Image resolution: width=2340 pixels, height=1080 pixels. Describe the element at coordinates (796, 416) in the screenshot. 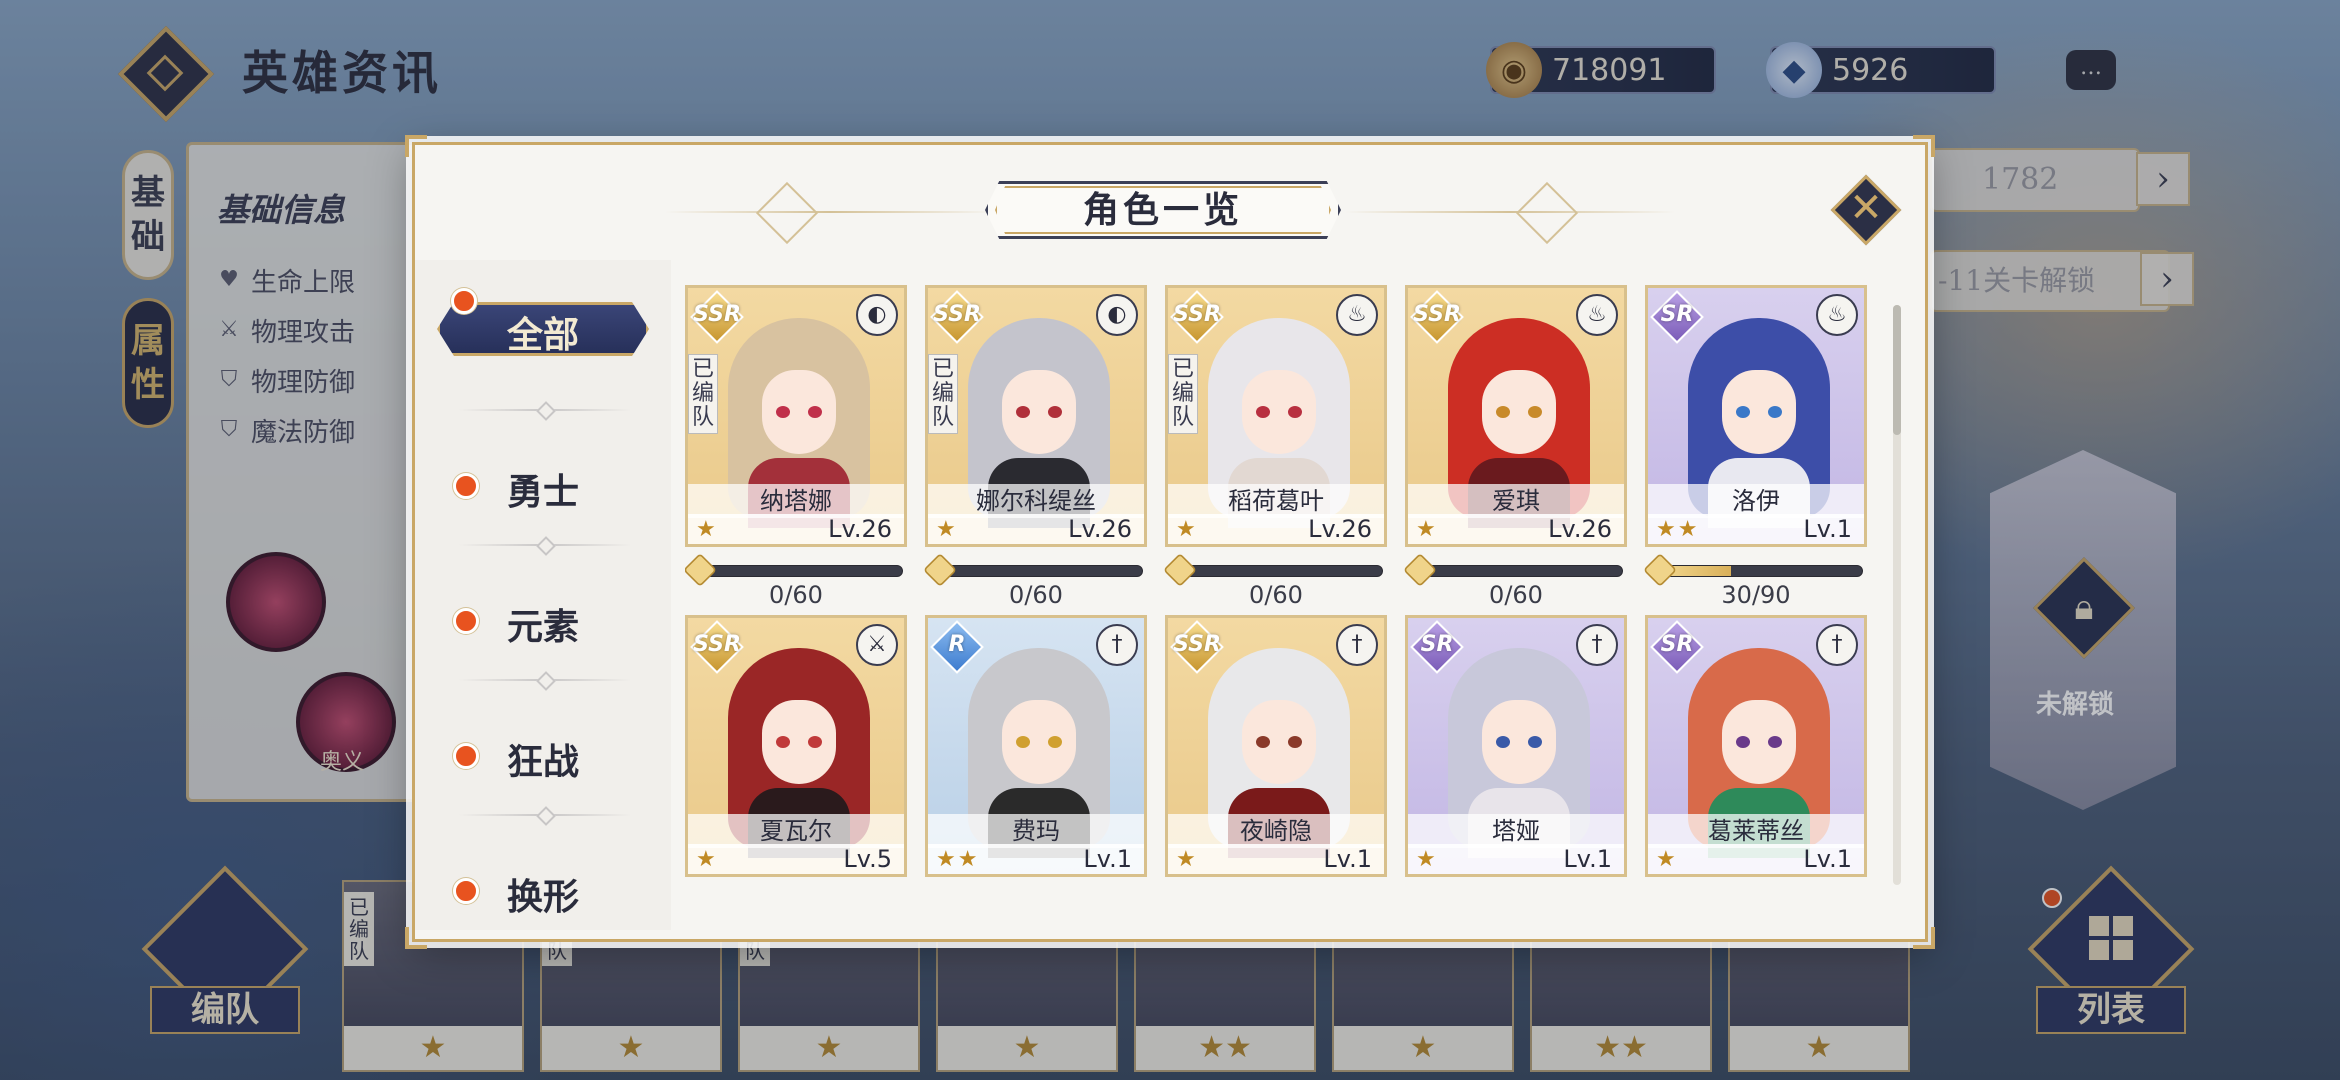

I see `character-card: SSR ◐ 已编队 纳塔娜 ★ Lv.26` at that location.